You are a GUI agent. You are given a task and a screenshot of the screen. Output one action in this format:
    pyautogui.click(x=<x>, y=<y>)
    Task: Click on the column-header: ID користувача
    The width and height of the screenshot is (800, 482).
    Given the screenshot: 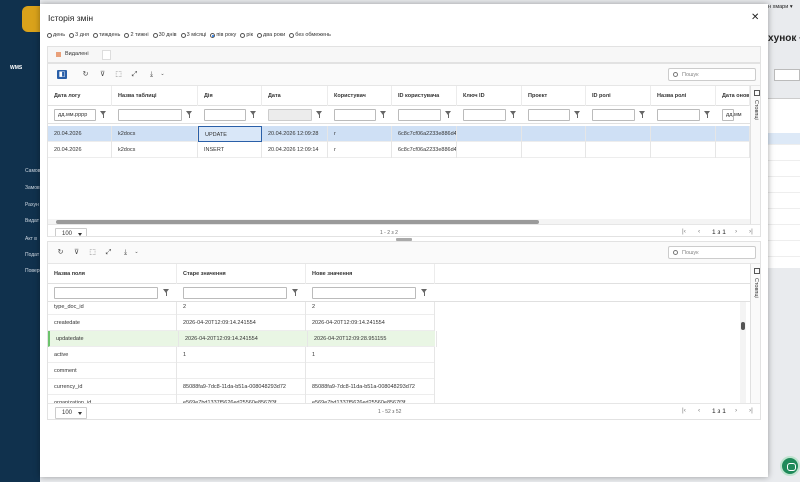 What is the action you would take?
    pyautogui.click(x=424, y=96)
    